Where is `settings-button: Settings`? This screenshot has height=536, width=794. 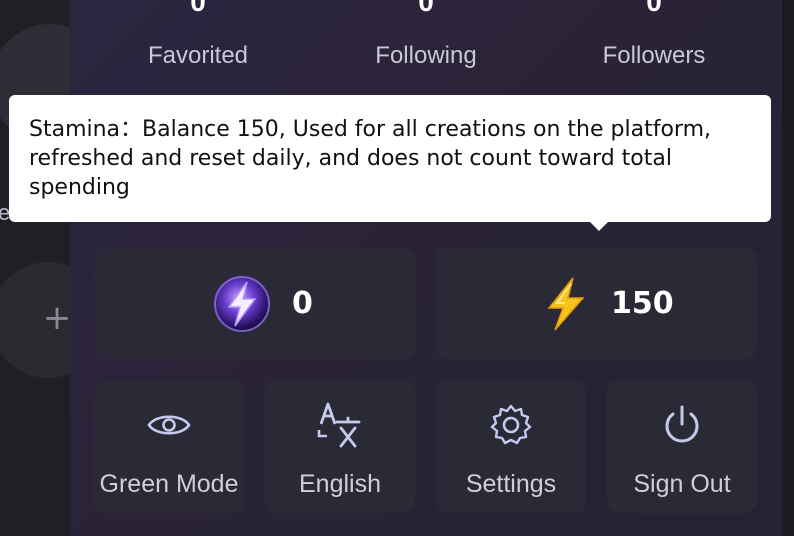 settings-button: Settings is located at coordinates (511, 446).